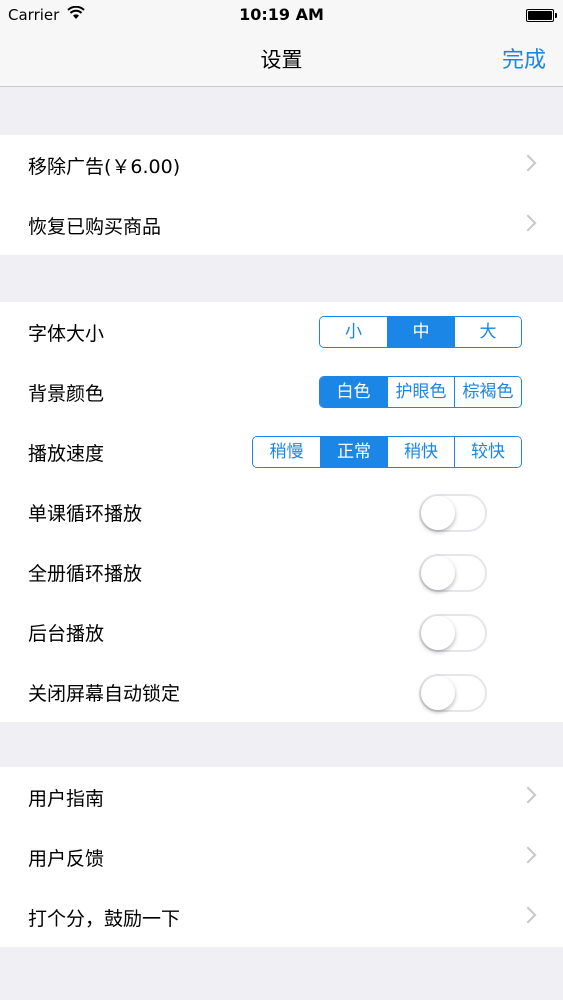  I want to click on background-color-row: 背景颜色 白色 护眼色 棕褐色, so click(281, 392).